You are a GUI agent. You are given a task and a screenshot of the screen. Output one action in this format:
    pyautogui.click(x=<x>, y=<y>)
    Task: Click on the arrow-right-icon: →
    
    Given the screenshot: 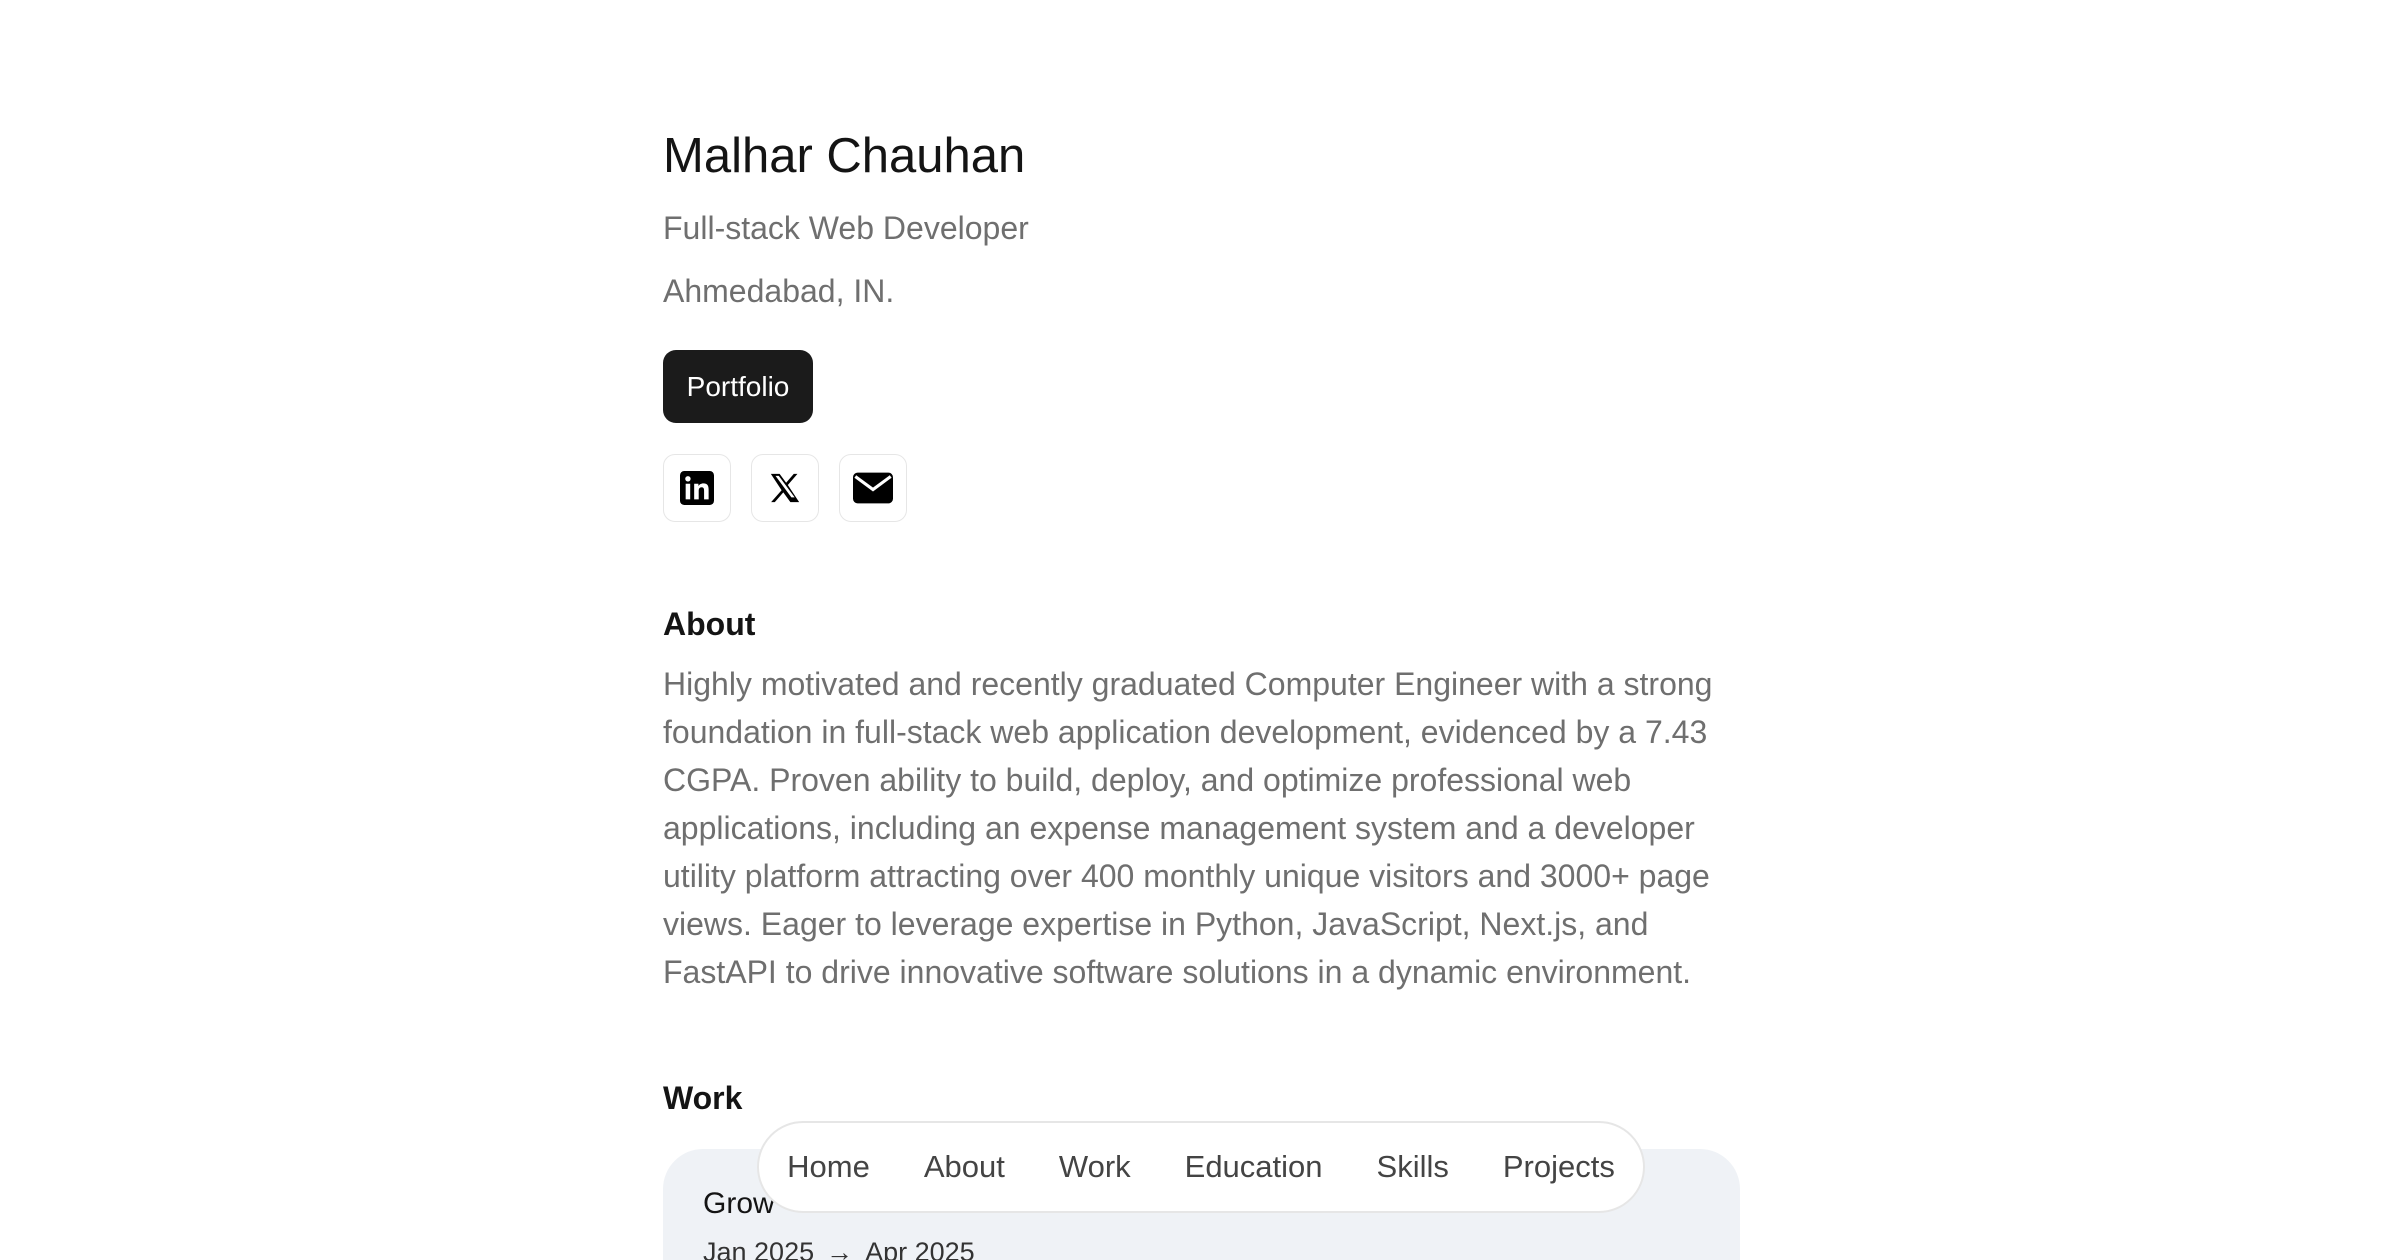 What is the action you would take?
    pyautogui.click(x=840, y=1248)
    